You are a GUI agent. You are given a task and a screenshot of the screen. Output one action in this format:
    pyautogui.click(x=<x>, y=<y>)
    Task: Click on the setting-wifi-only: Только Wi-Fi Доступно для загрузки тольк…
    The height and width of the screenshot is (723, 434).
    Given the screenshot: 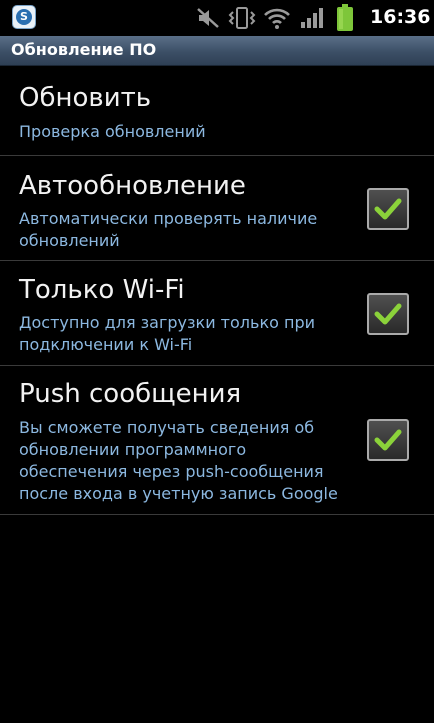 What is the action you would take?
    pyautogui.click(x=217, y=313)
    